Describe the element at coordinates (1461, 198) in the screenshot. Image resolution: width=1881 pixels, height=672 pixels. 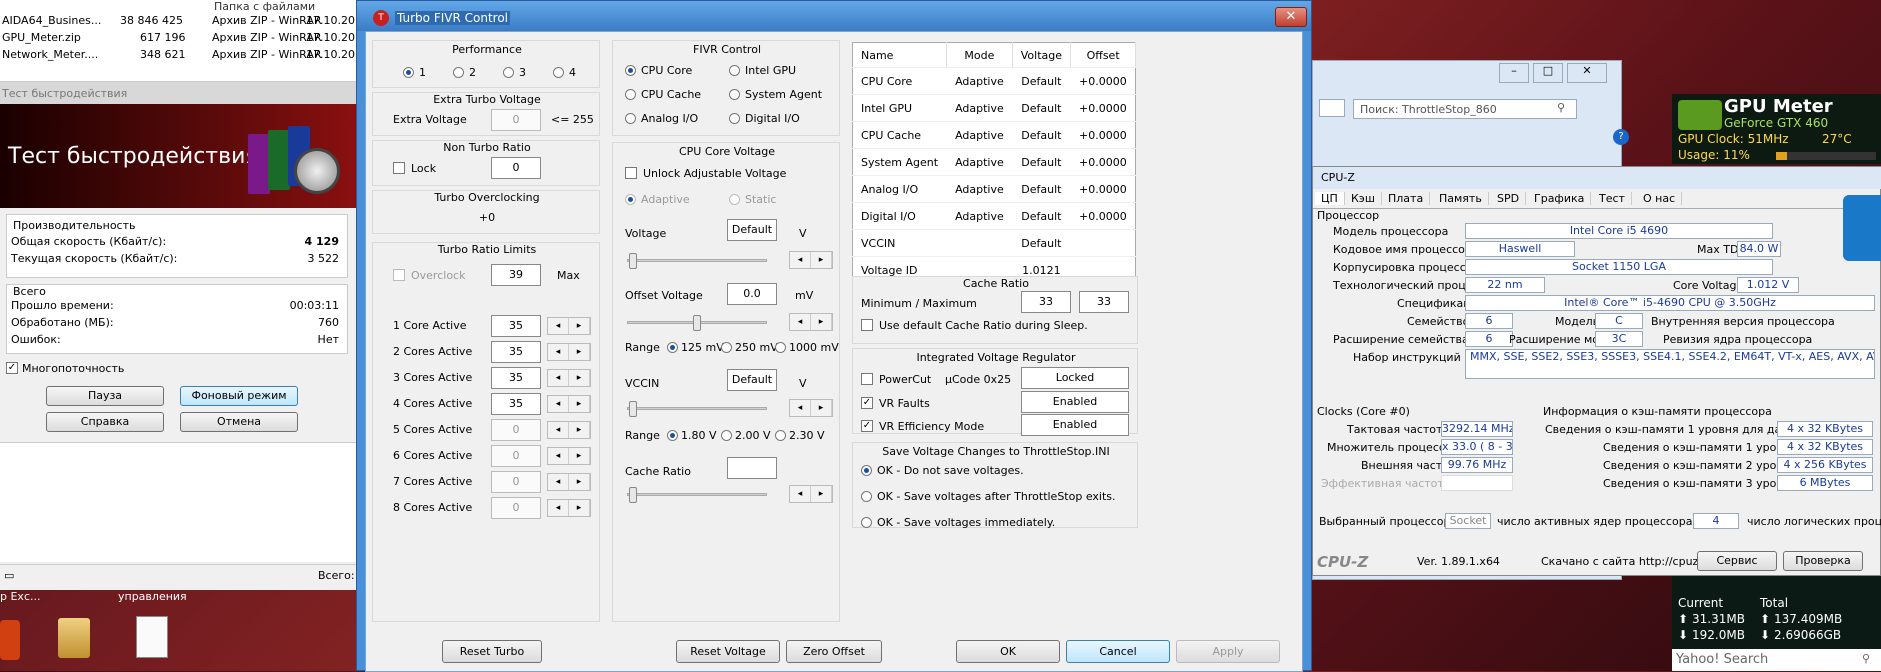
I see `cpuz-tab: Память` at that location.